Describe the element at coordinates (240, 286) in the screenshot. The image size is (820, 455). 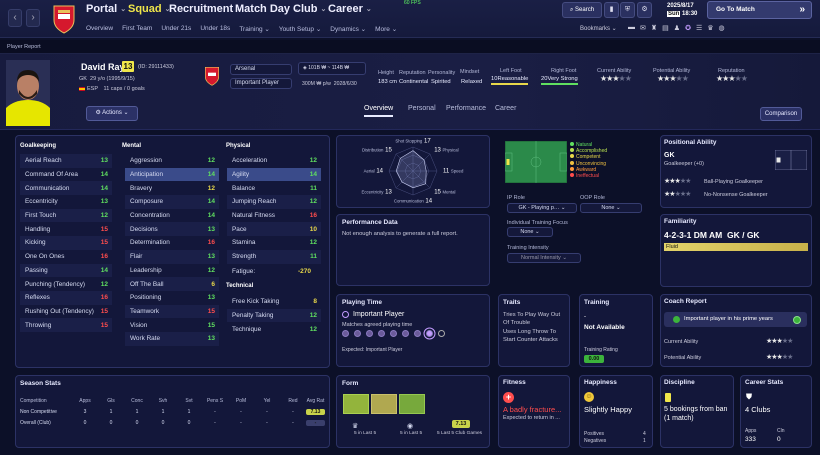
I see `technical-title: Technical` at that location.